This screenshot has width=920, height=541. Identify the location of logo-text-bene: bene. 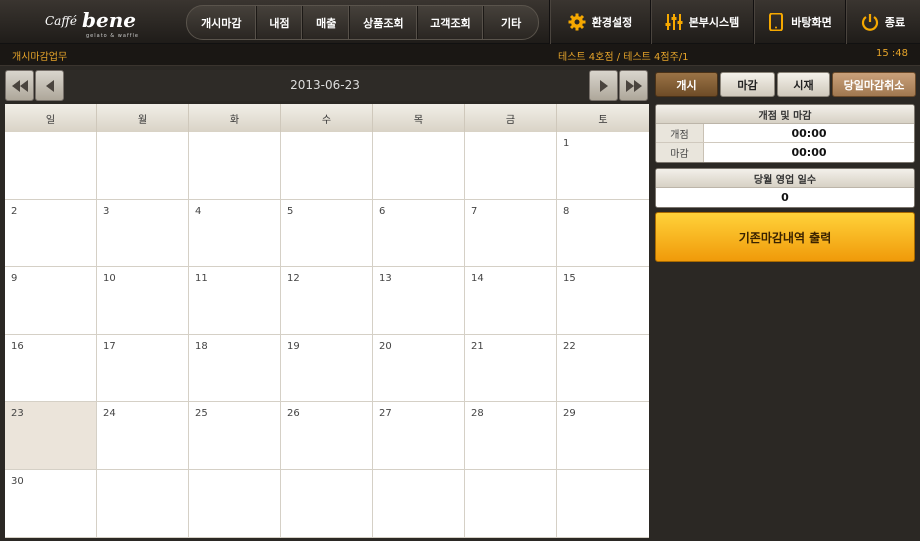
(109, 20).